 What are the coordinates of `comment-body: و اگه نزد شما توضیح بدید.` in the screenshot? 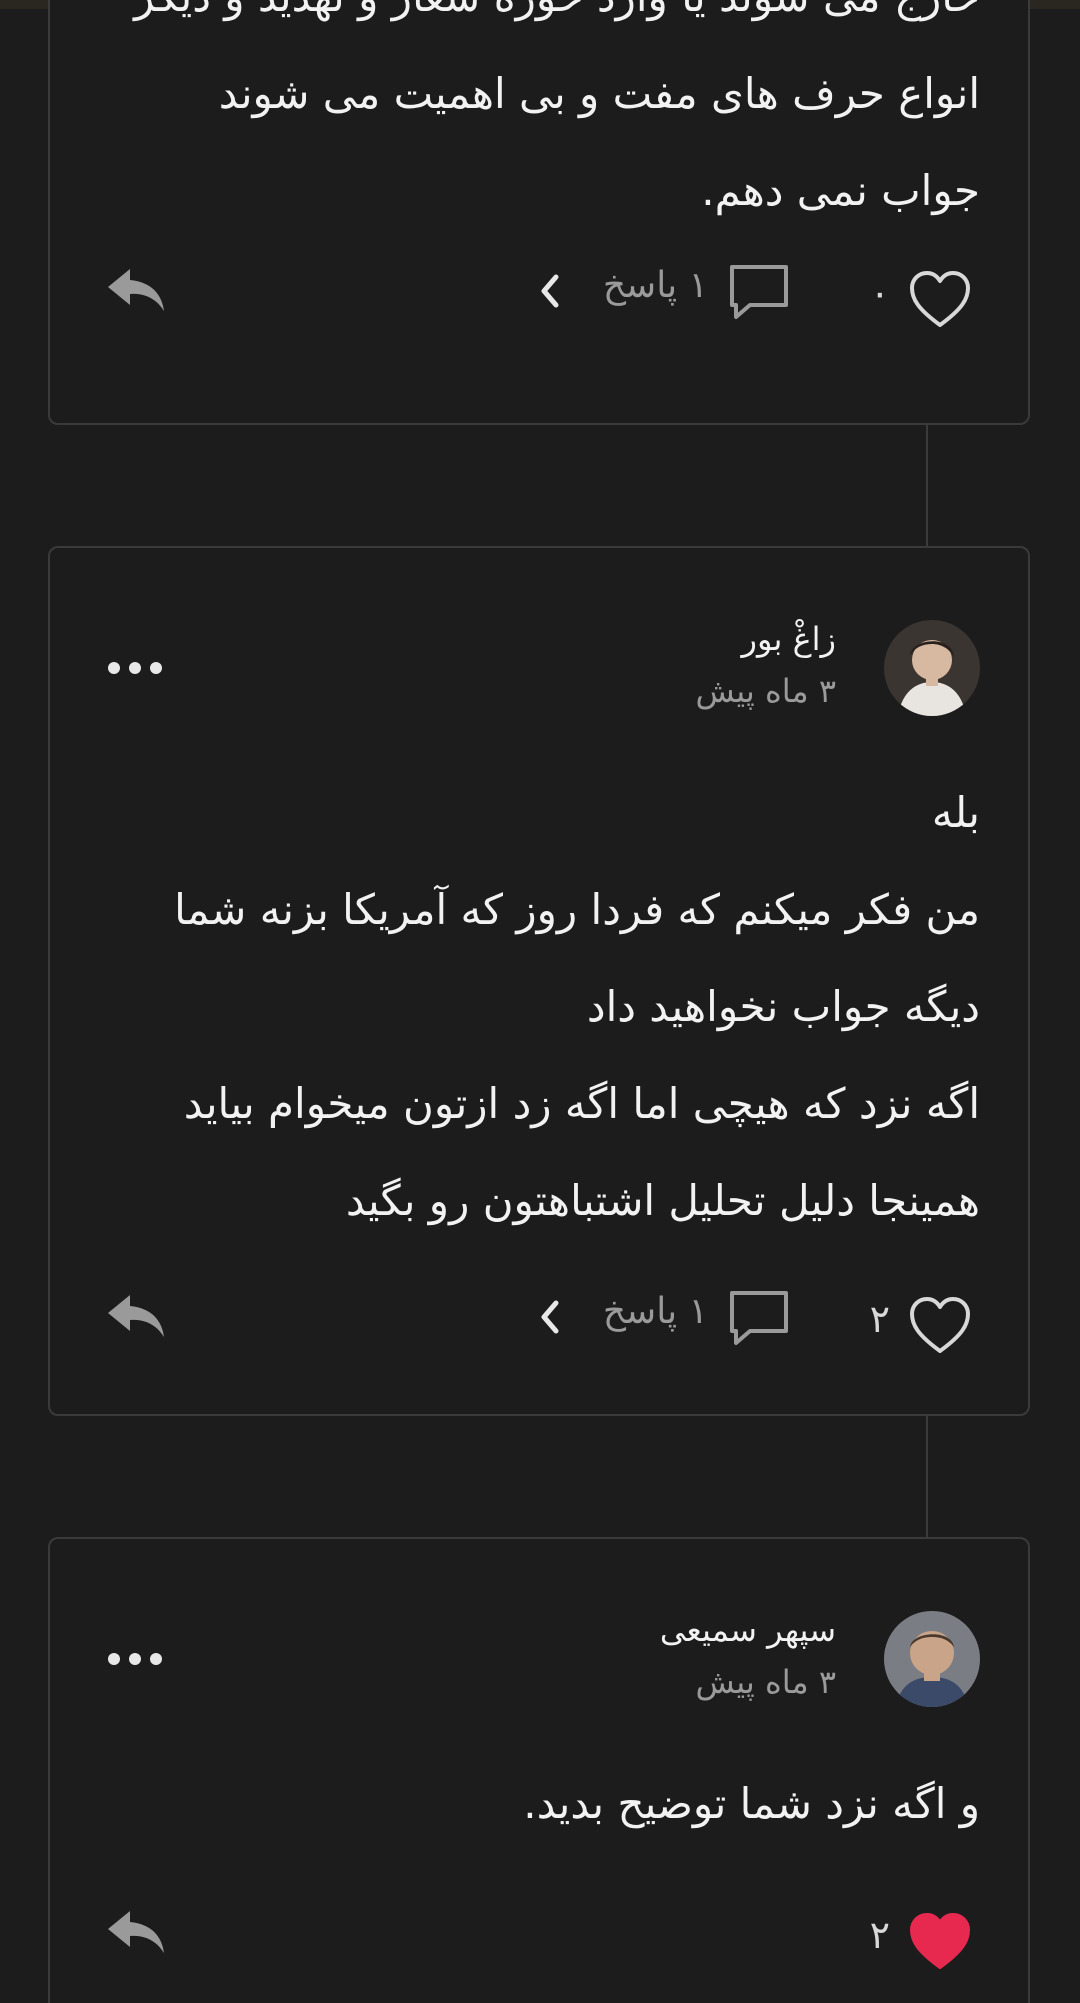 It's located at (751, 1803).